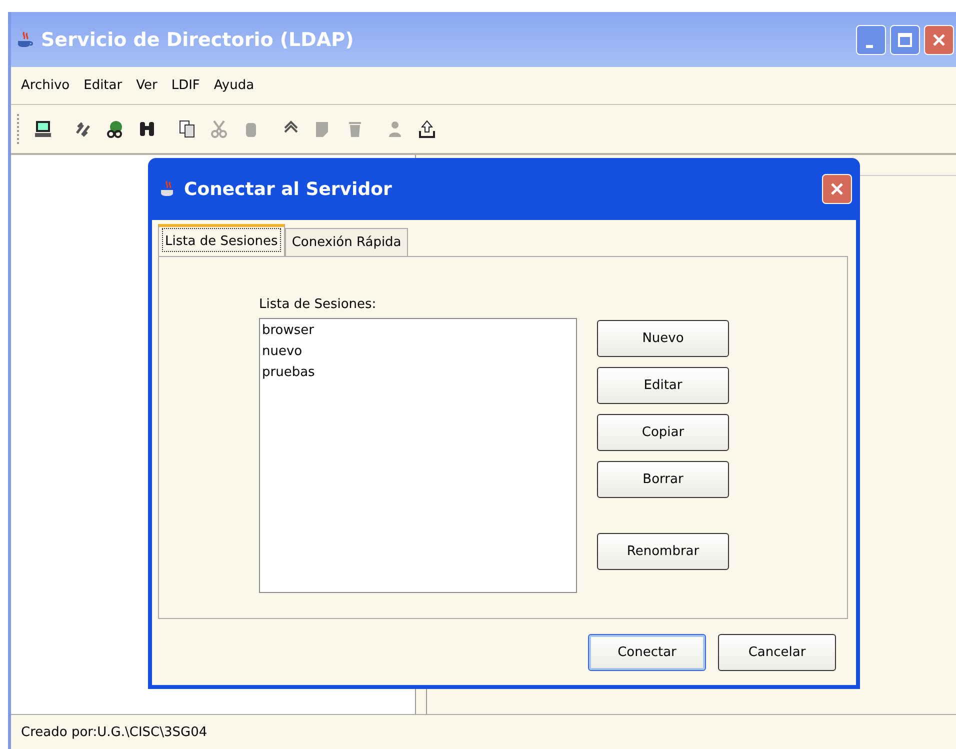 The width and height of the screenshot is (956, 749). Describe the element at coordinates (663, 479) in the screenshot. I see `action-button: Borrar` at that location.